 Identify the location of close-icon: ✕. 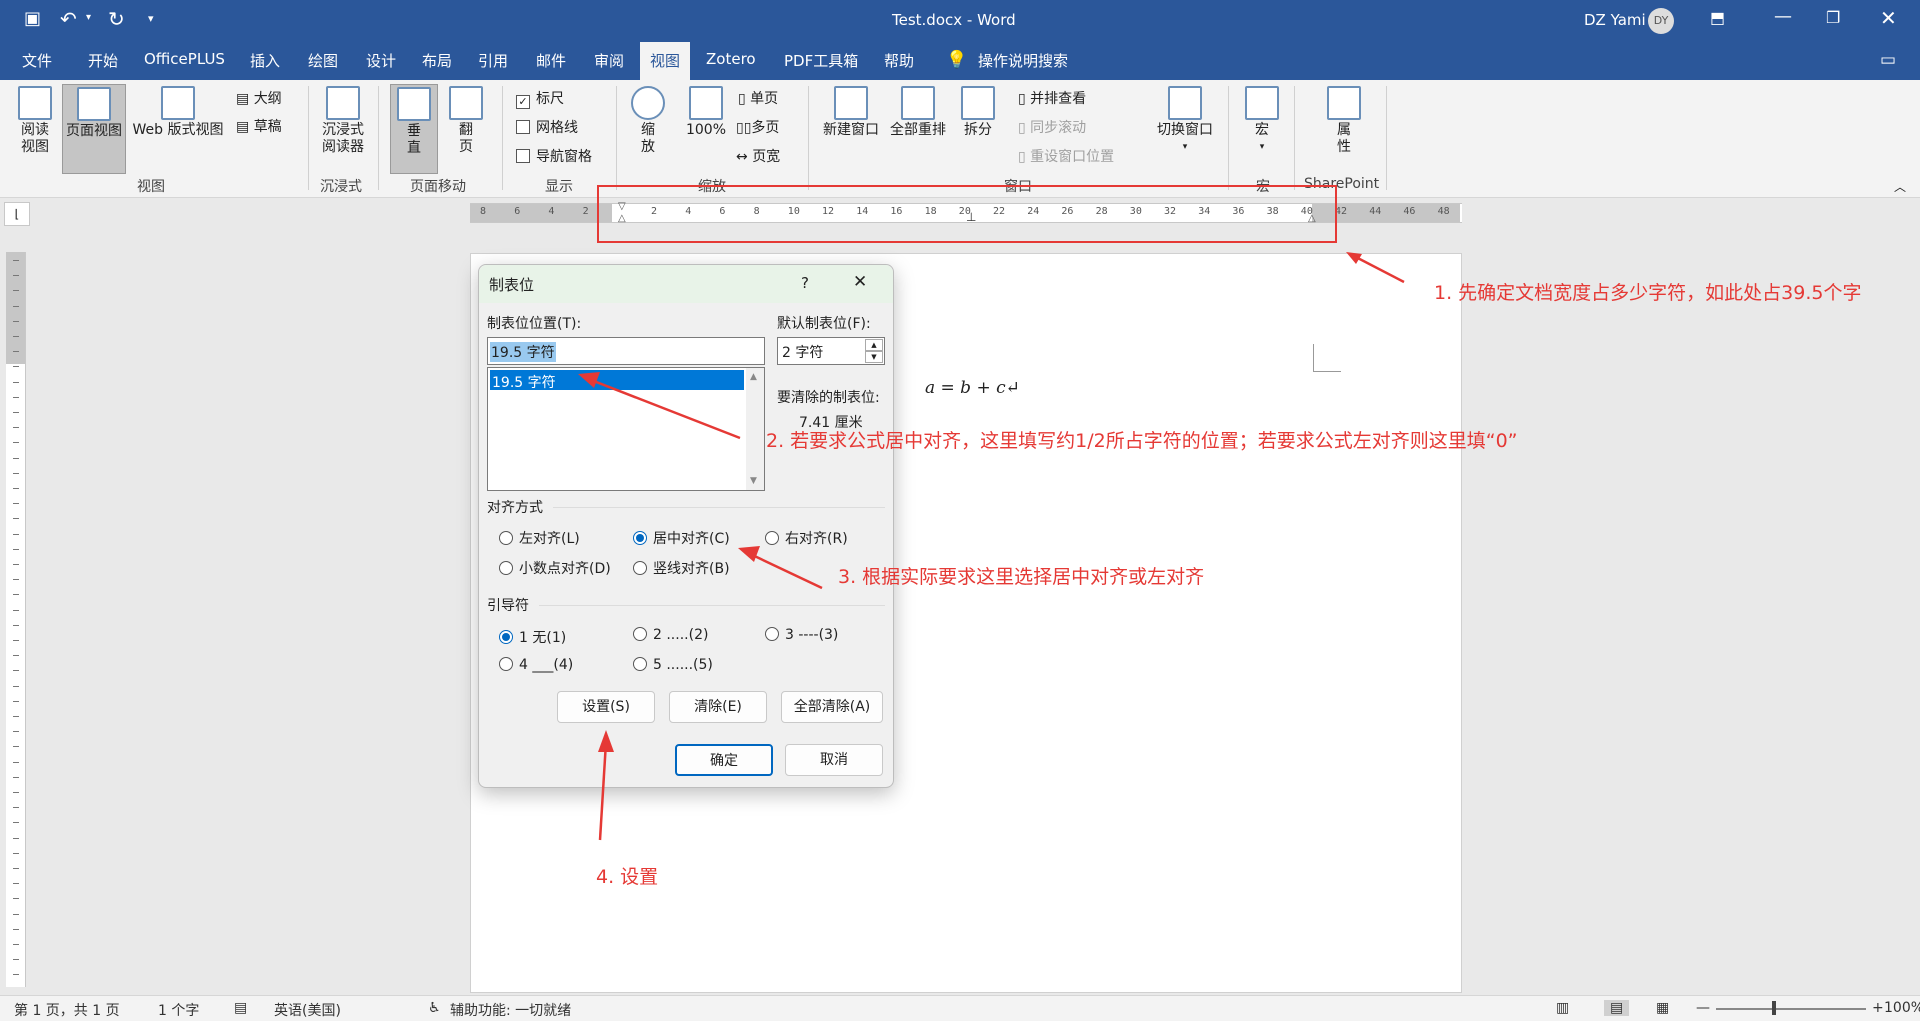
(860, 282).